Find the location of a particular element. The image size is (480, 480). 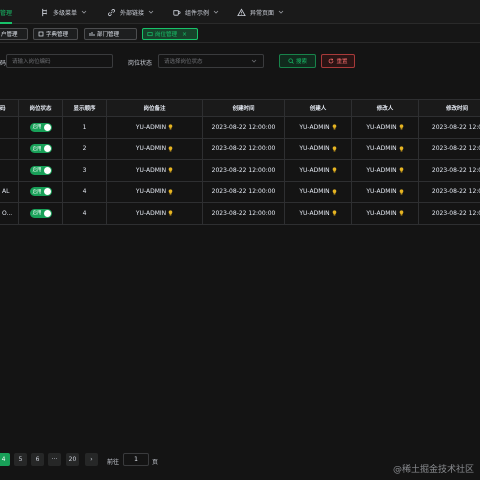

cell-order-text: 3 is located at coordinates (84, 170).